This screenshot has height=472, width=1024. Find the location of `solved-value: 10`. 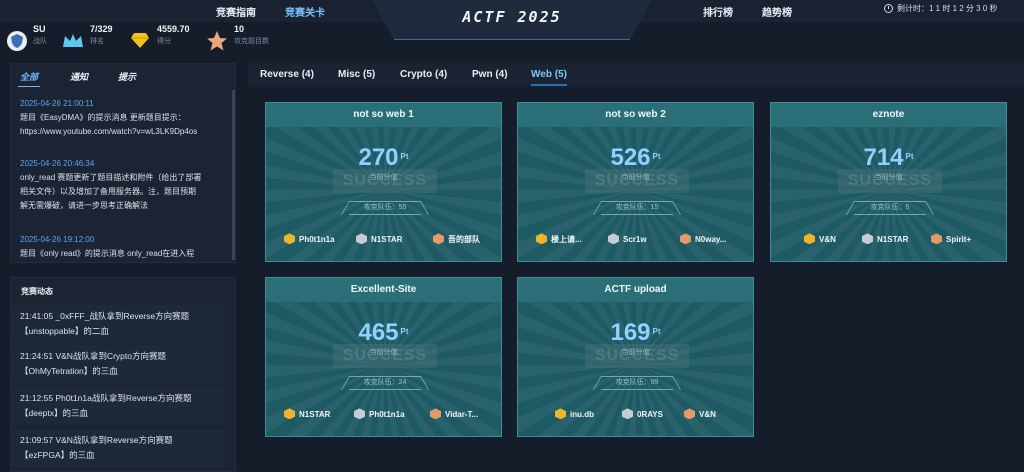

solved-value: 10 is located at coordinates (239, 29).